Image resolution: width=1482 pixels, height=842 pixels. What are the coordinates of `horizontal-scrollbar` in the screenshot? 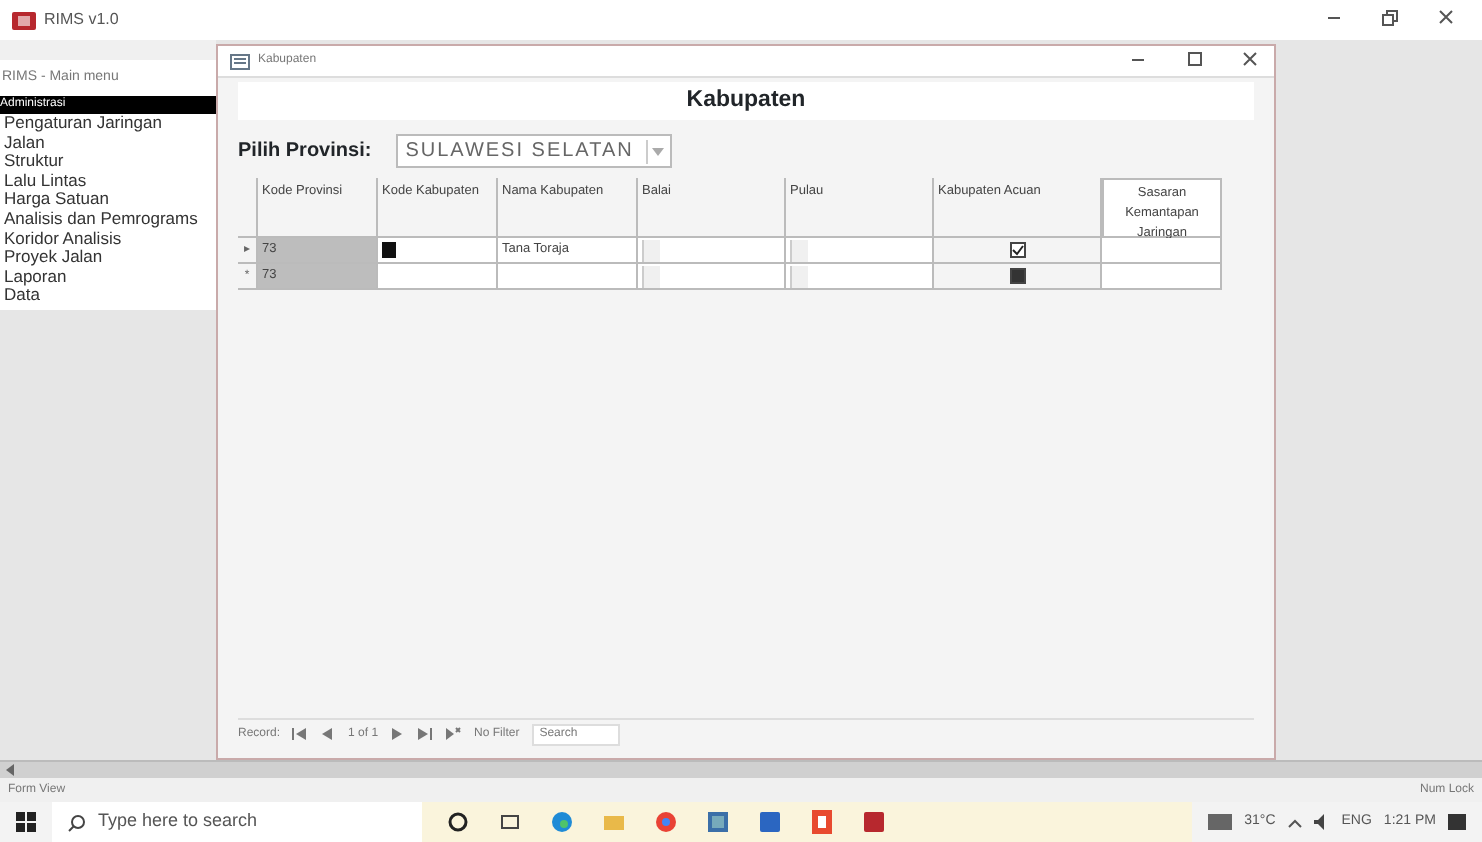 It's located at (741, 769).